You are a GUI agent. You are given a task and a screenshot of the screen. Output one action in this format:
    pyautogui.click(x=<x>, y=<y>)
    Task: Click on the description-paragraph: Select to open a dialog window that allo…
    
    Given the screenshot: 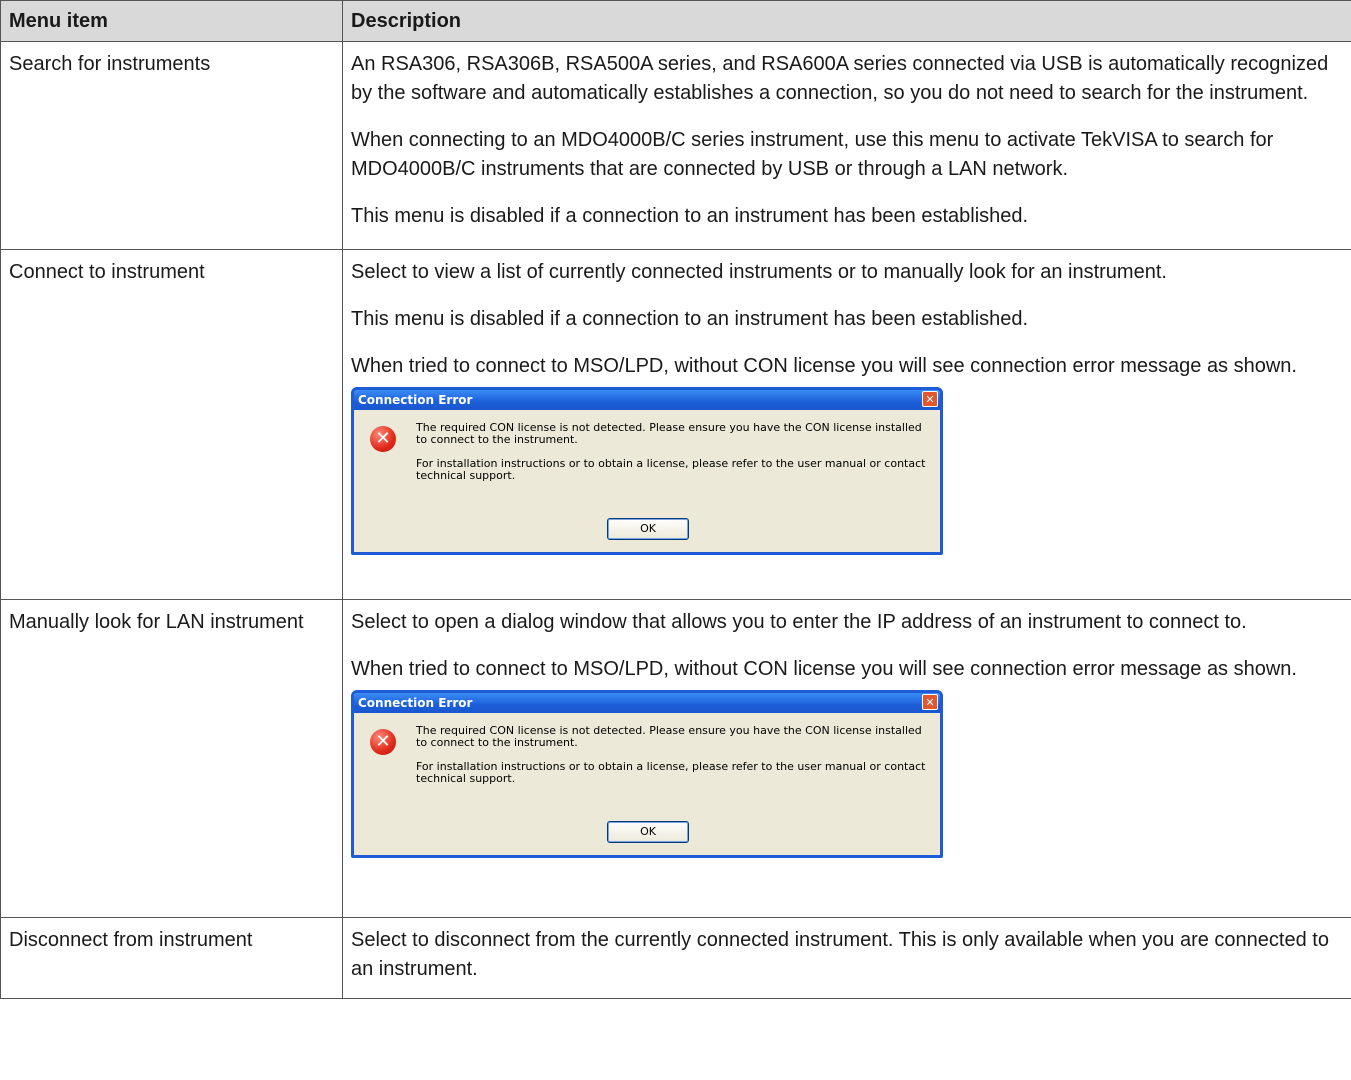 What is the action you would take?
    pyautogui.click(x=799, y=622)
    